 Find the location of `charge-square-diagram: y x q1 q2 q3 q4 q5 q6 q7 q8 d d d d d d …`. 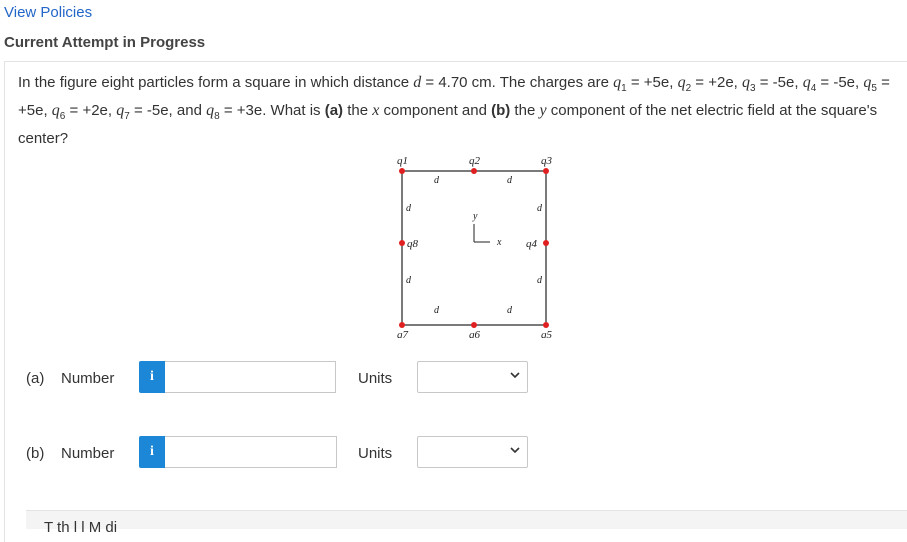

charge-square-diagram: y x q1 q2 q3 q4 q5 q6 q7 q8 d d d d d d … is located at coordinates (475, 248).